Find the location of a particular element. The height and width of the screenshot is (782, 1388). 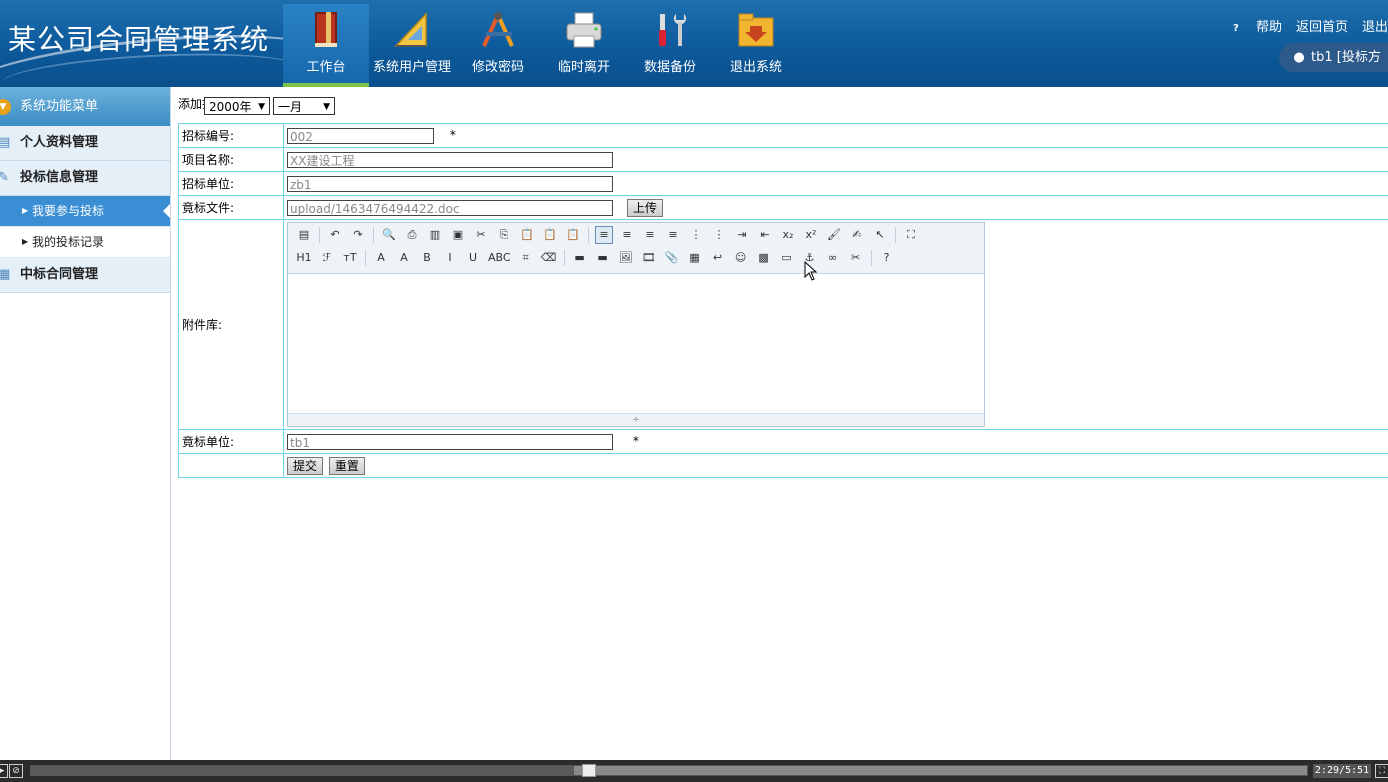

toolbar-button-icon: 🎞 is located at coordinates (649, 258).